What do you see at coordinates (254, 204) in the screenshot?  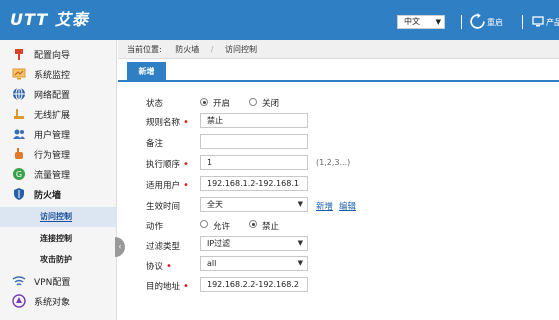 I see `time-select: 全天 ▼` at bounding box center [254, 204].